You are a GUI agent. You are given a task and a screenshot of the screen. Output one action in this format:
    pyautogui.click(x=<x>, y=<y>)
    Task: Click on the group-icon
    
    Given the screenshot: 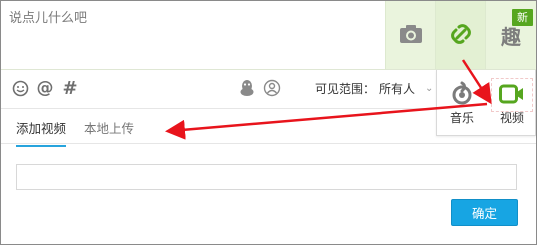 What is the action you would take?
    pyautogui.click(x=272, y=88)
    